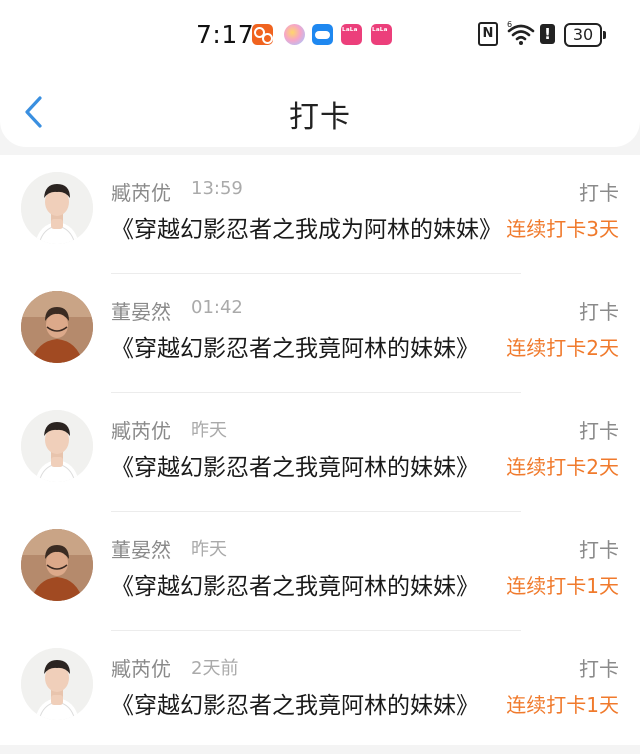 This screenshot has height=754, width=640. I want to click on book-title: 《穿越幻影忍者之我成为阿林的妹妹》, so click(307, 227).